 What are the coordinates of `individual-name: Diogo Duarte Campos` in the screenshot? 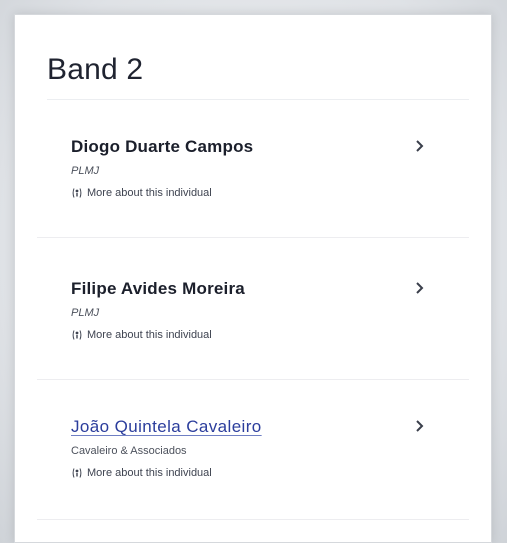 It's located at (162, 147).